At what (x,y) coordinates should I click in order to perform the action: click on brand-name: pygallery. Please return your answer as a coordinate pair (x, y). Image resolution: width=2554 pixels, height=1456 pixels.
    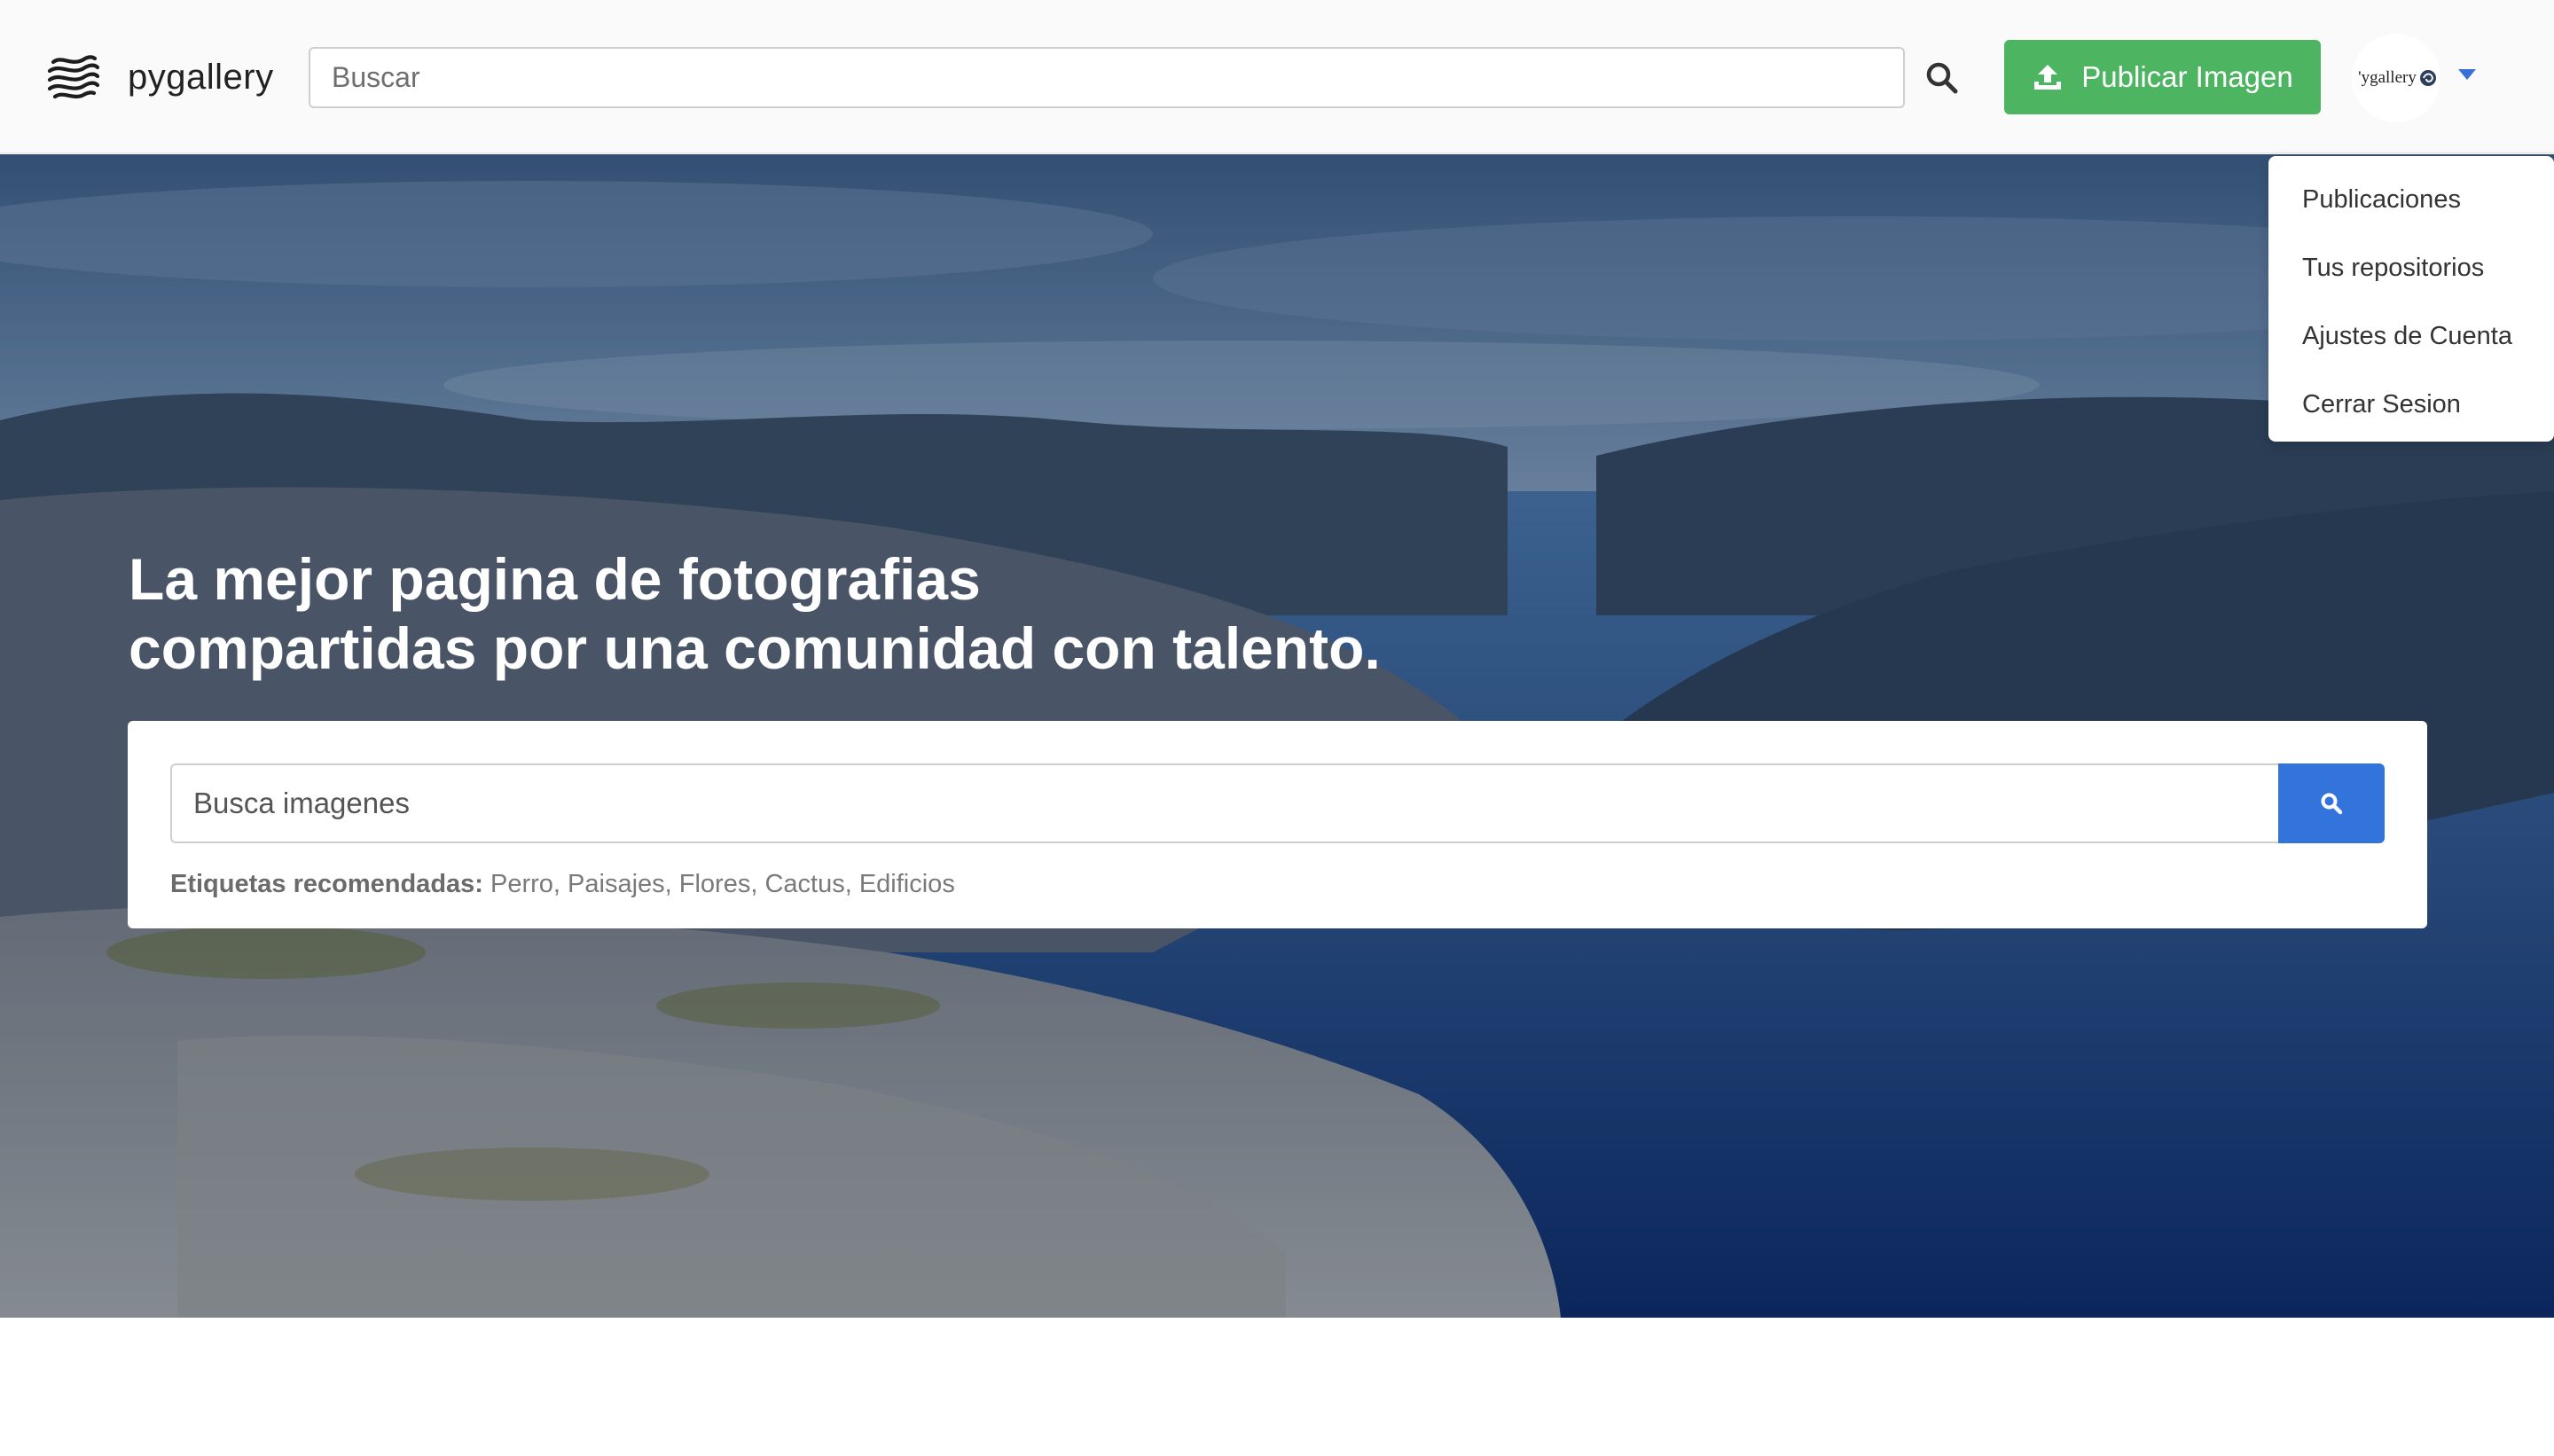
    Looking at the image, I should click on (201, 77).